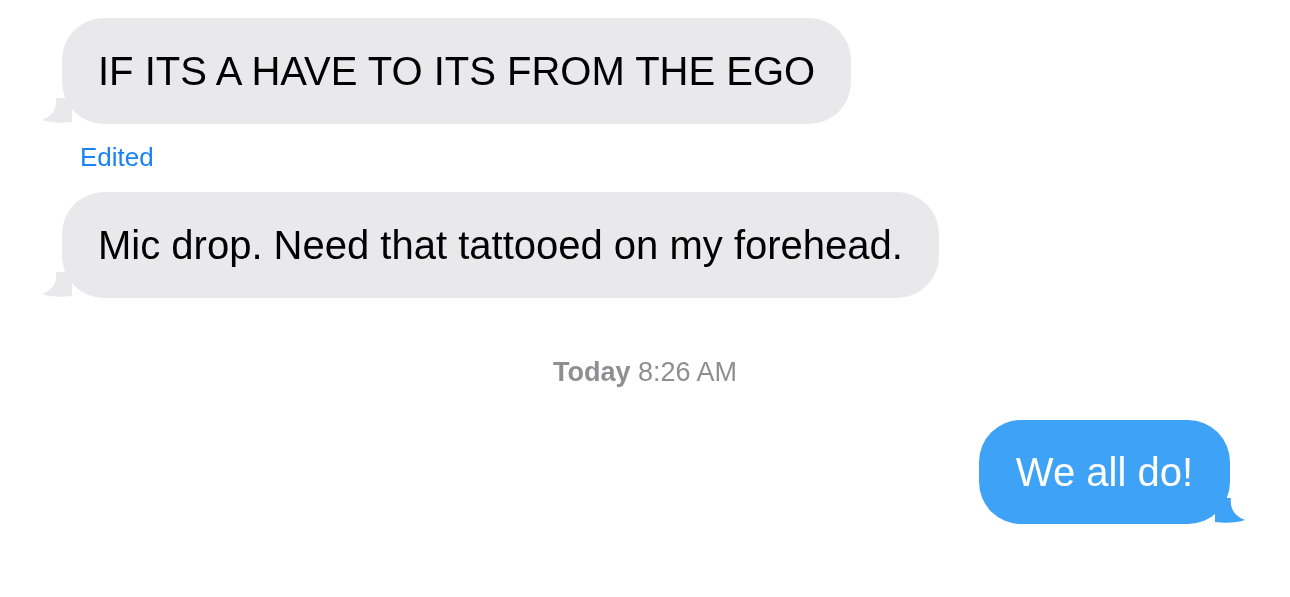  Describe the element at coordinates (457, 71) in the screenshot. I see `message-bubble: IF ITS A HAVE TO ITS FROM THE EGO` at that location.